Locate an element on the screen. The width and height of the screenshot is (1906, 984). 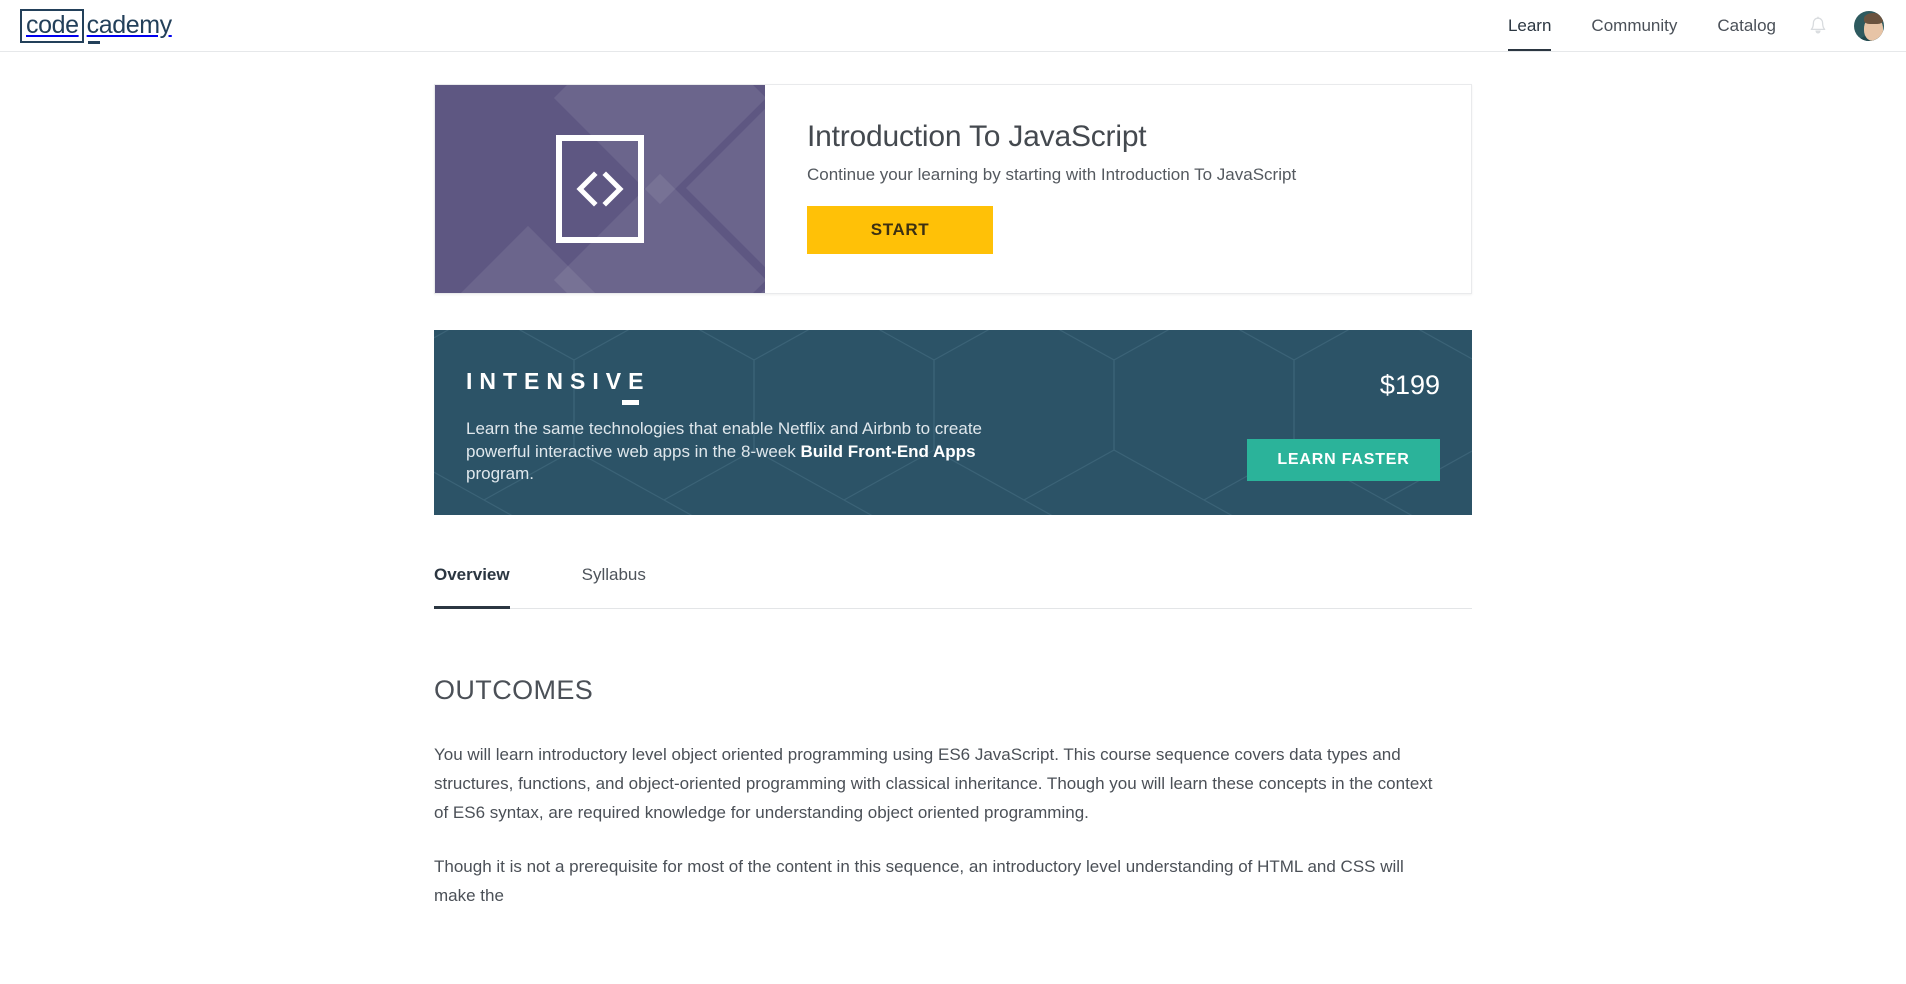
code-brackets-icon is located at coordinates (600, 189).